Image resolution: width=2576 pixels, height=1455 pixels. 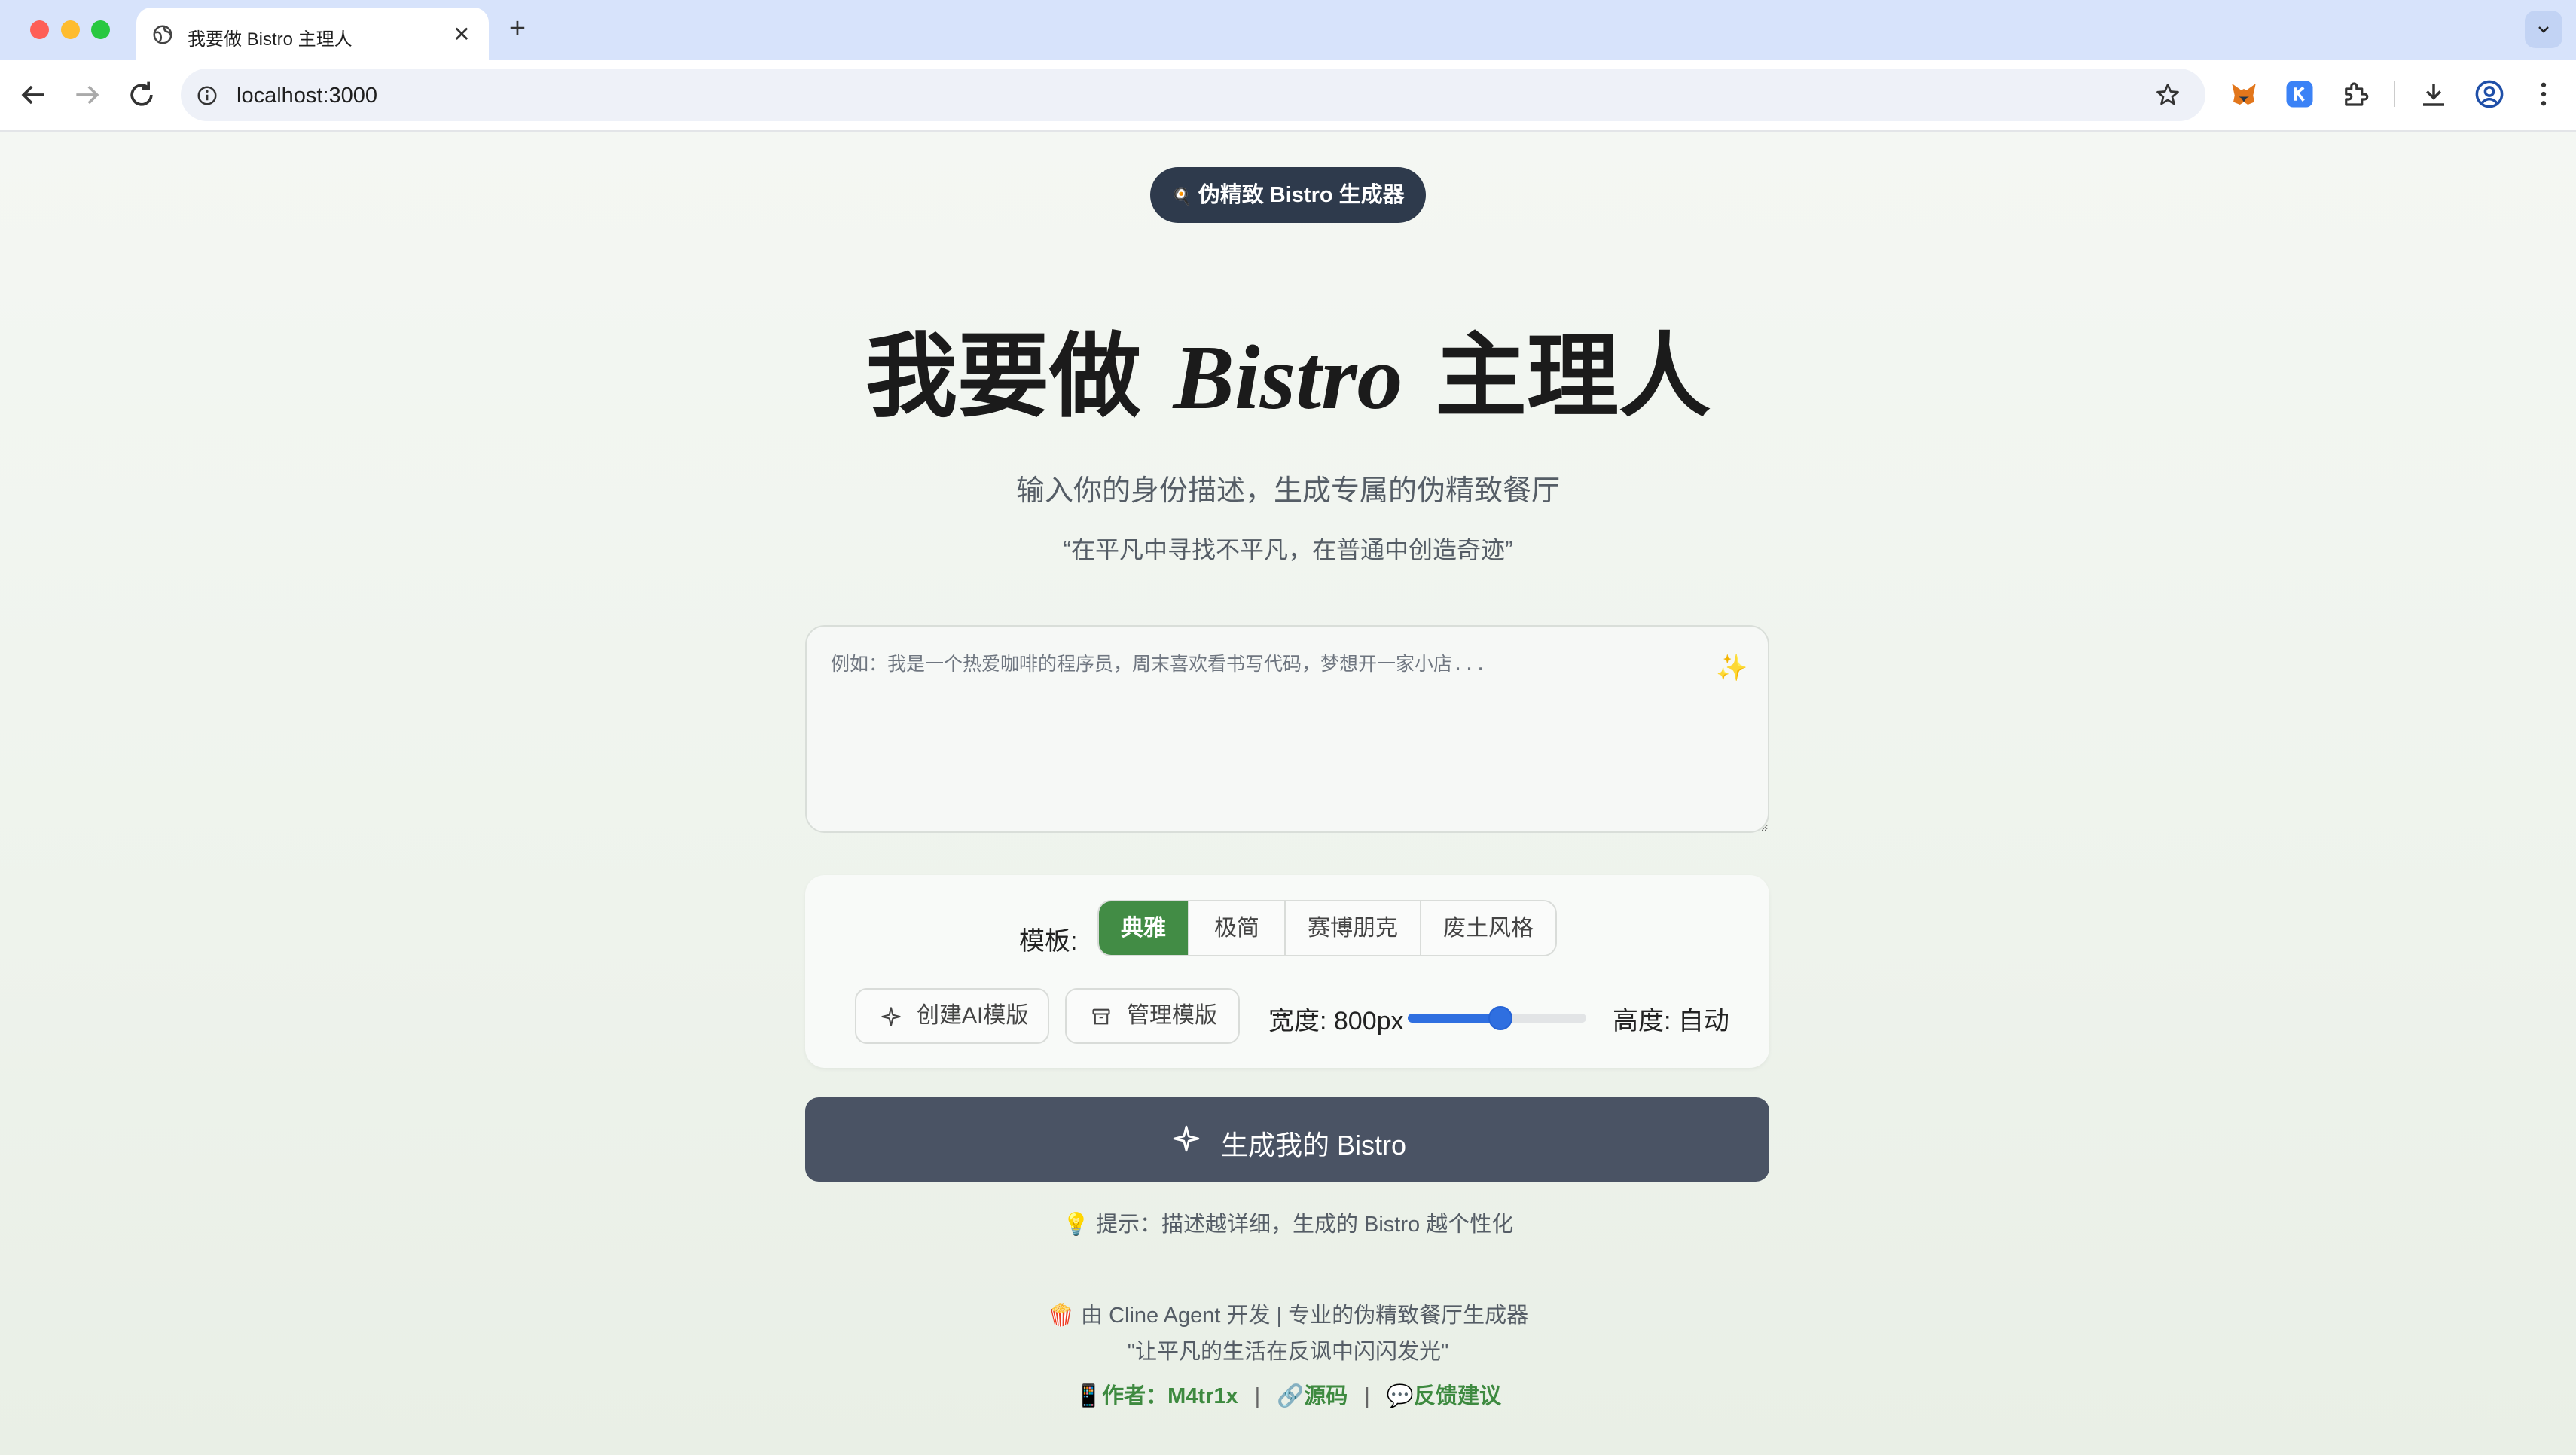 I want to click on speech-bubble-icon: 💬, so click(x=1400, y=1396).